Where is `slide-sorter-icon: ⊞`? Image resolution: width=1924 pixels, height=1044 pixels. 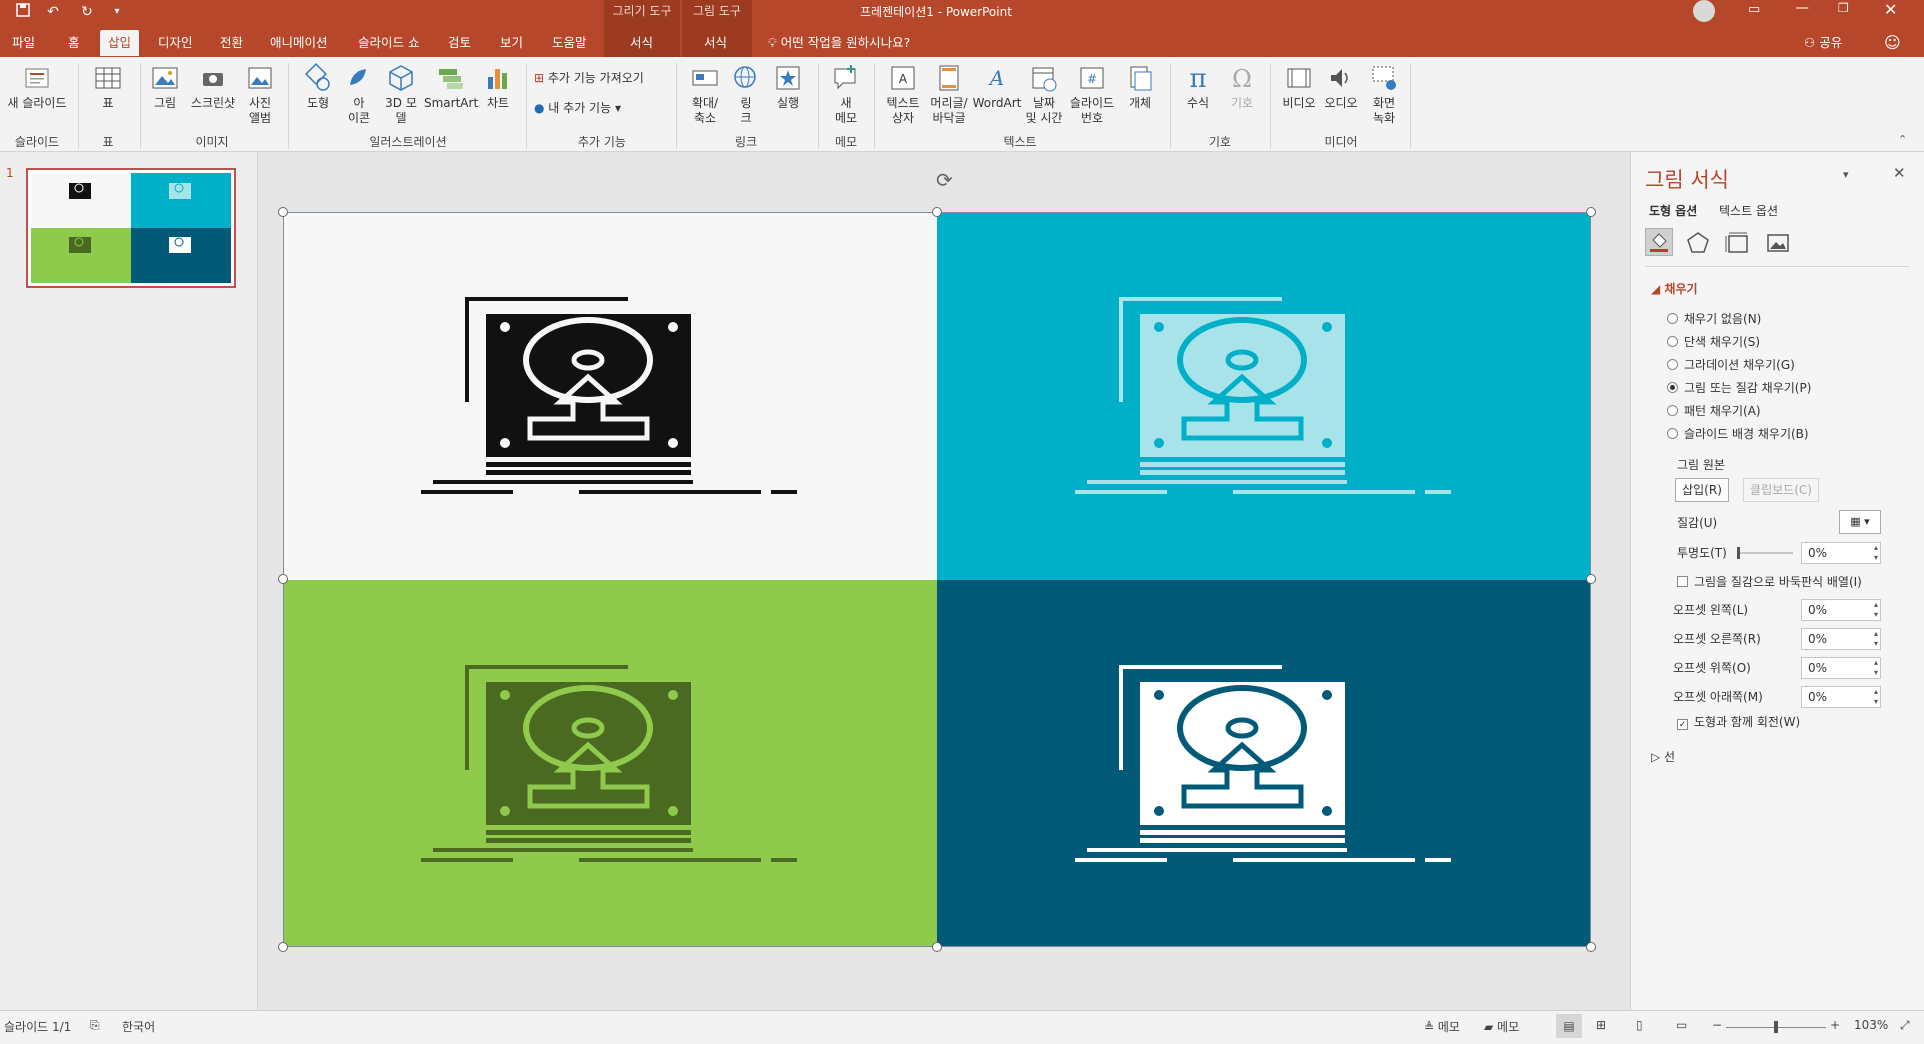
slide-sorter-icon: ⊞ is located at coordinates (1601, 1025).